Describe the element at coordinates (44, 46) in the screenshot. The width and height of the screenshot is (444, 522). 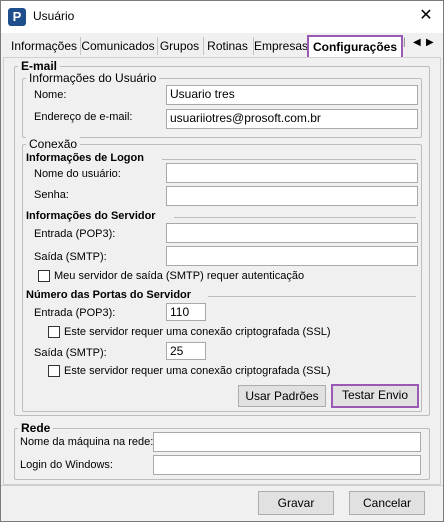
I see `tab-informacoes: Informações` at that location.